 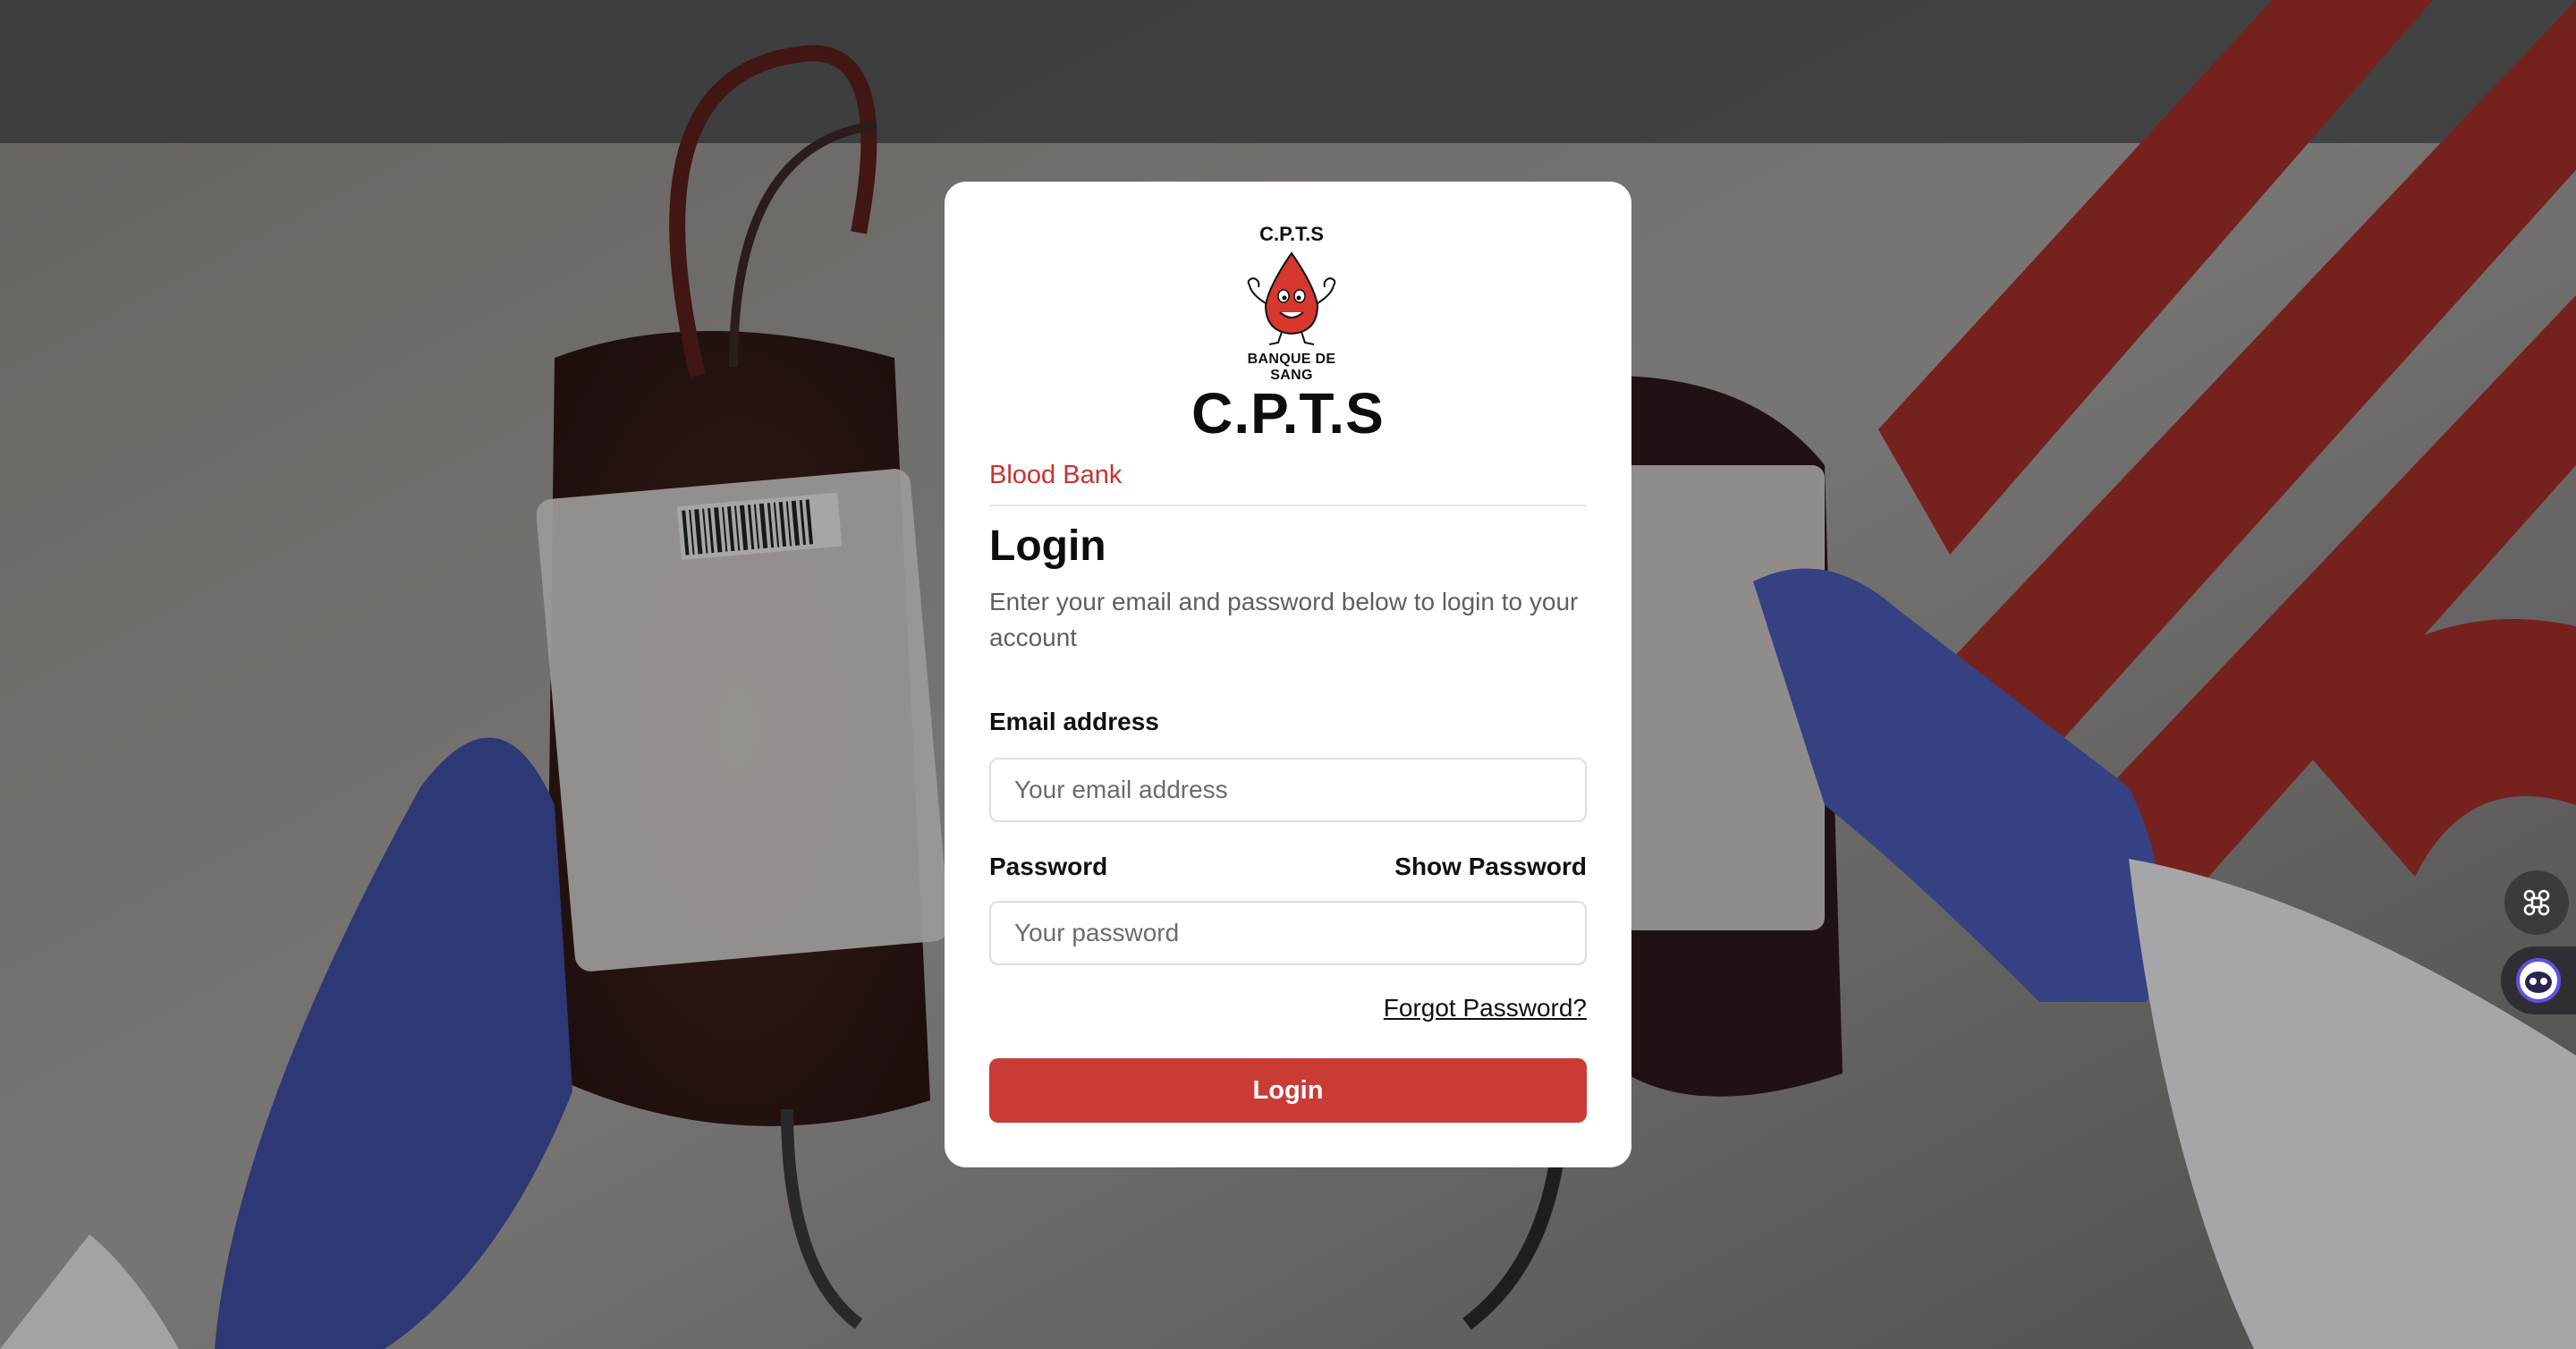 I want to click on cpts-logo: C.P.T.S BANQUE DE SANG, so click(x=1291, y=303).